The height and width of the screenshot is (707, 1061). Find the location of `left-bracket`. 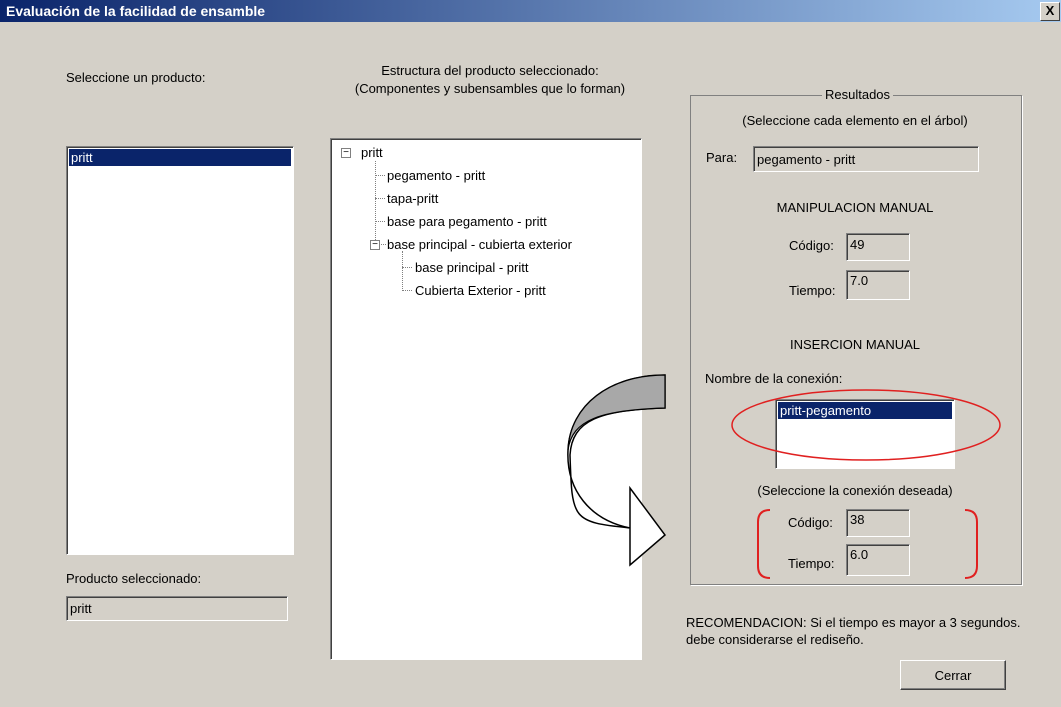

left-bracket is located at coordinates (764, 544).